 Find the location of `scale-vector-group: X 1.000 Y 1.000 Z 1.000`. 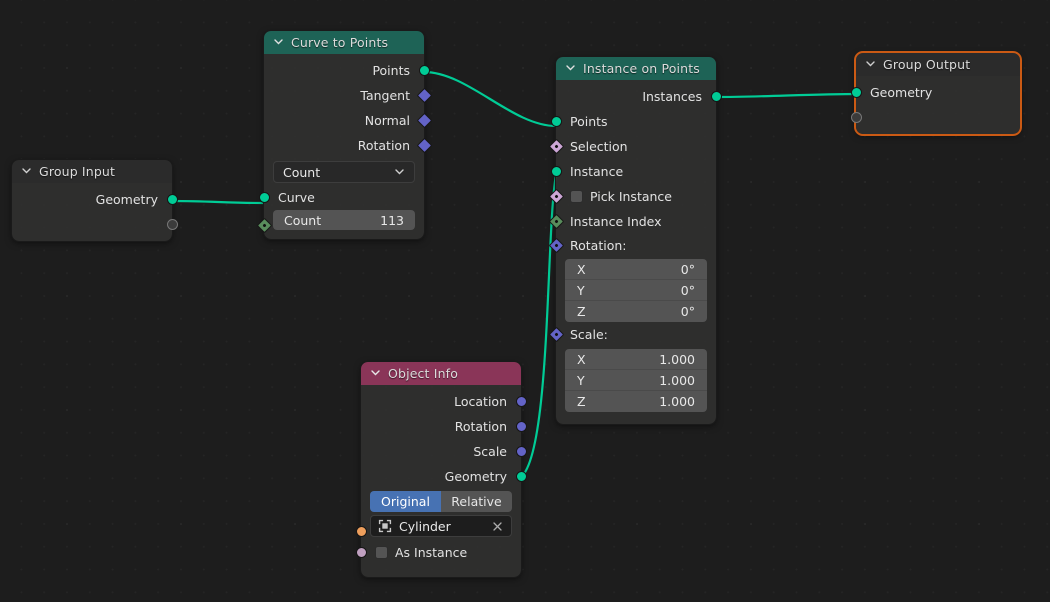

scale-vector-group: X 1.000 Y 1.000 Z 1.000 is located at coordinates (636, 380).